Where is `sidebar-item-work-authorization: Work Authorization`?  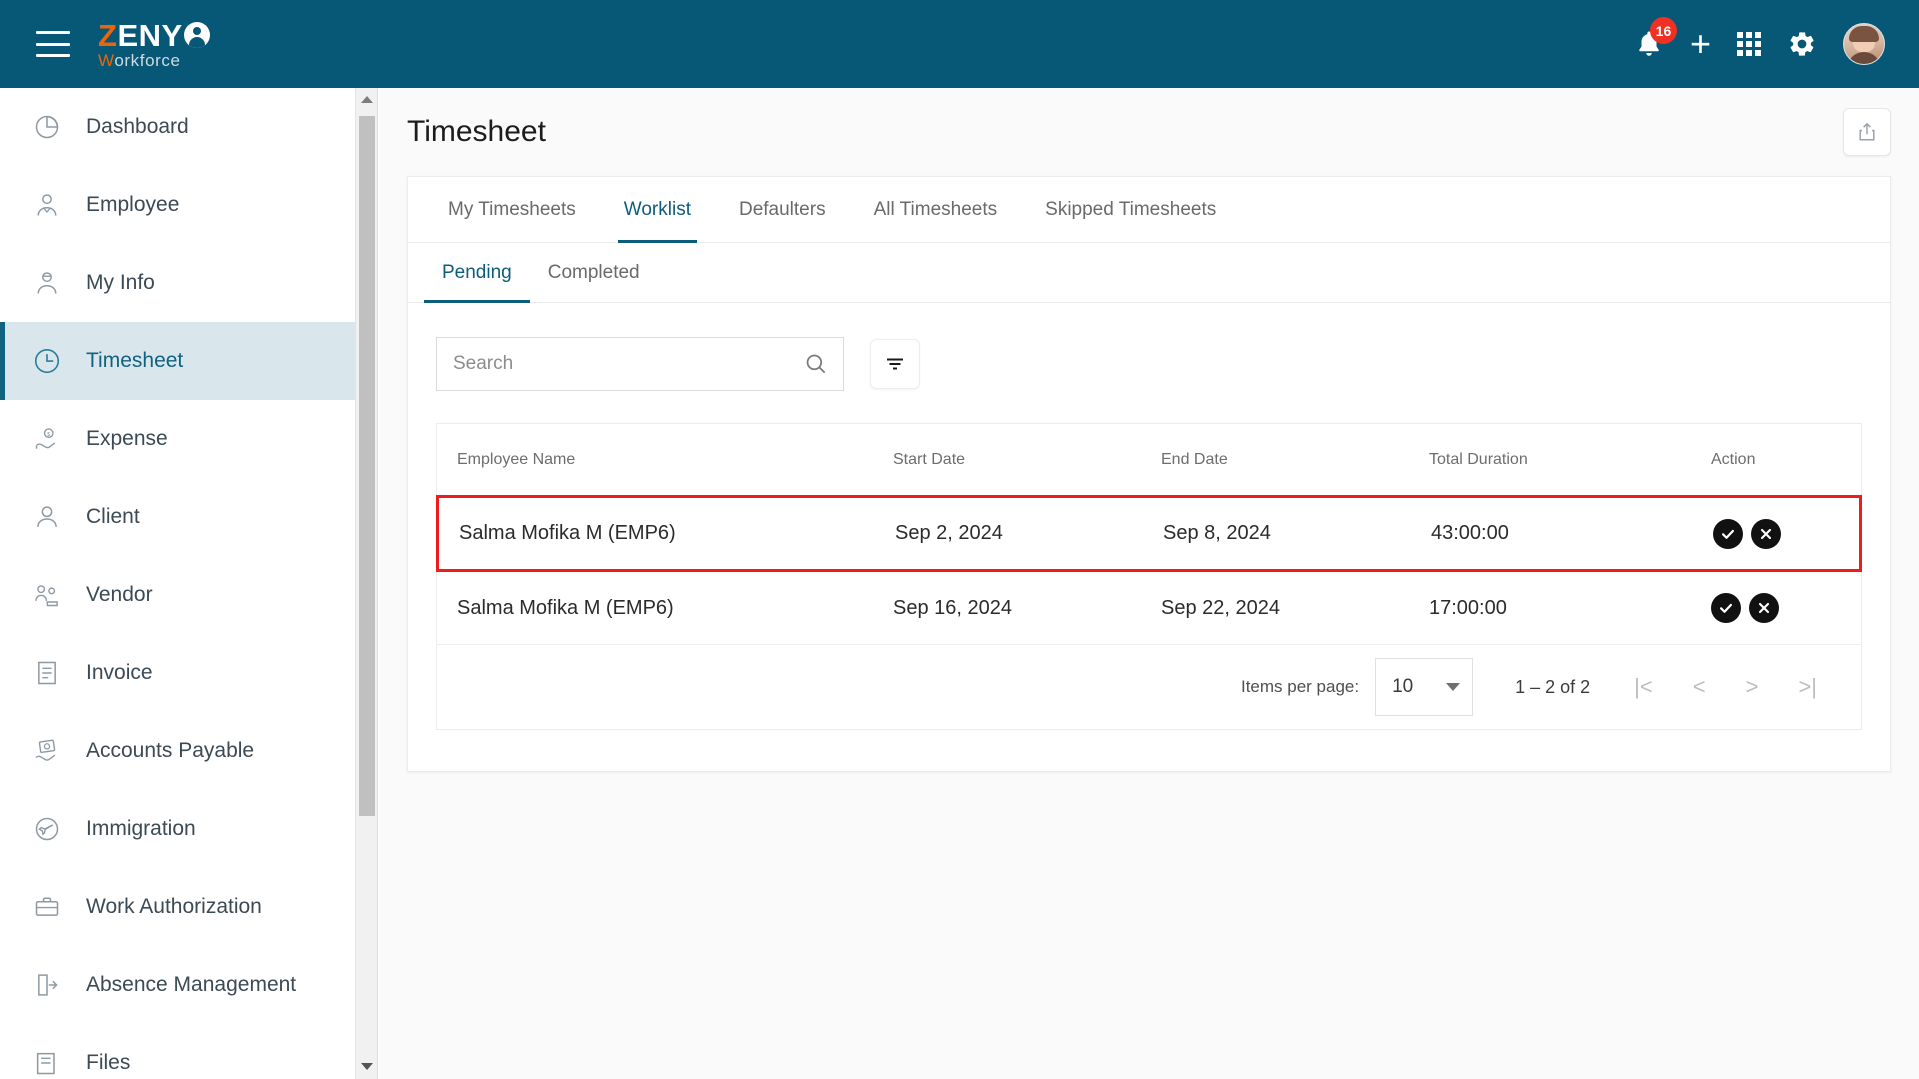
sidebar-item-work-authorization: Work Authorization is located at coordinates (177, 907).